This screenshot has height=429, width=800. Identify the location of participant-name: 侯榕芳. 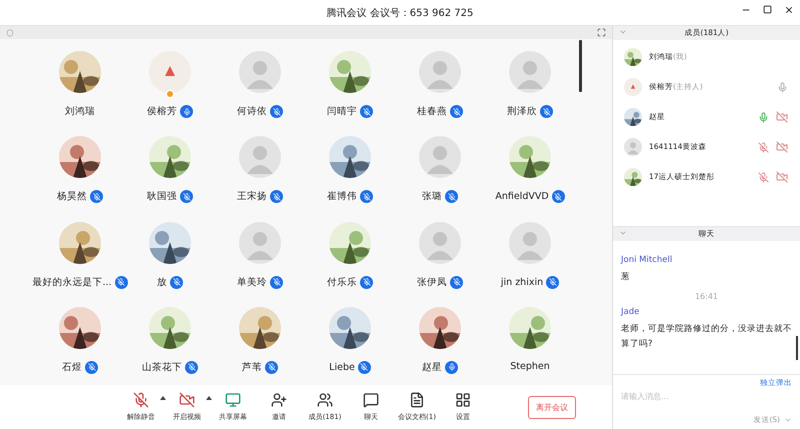
(162, 111).